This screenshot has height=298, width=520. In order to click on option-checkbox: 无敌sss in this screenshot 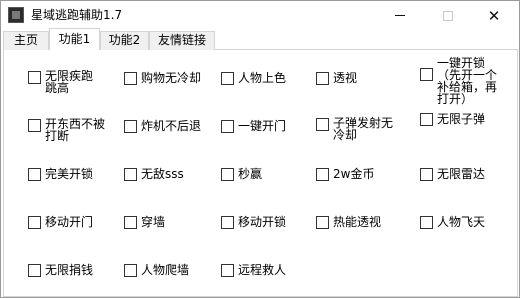, I will do `click(170, 174)`.